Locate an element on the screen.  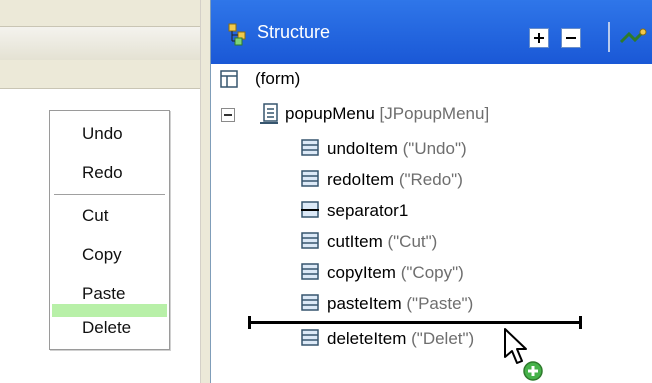
tree-node-separator1: separator1 is located at coordinates (367, 211).